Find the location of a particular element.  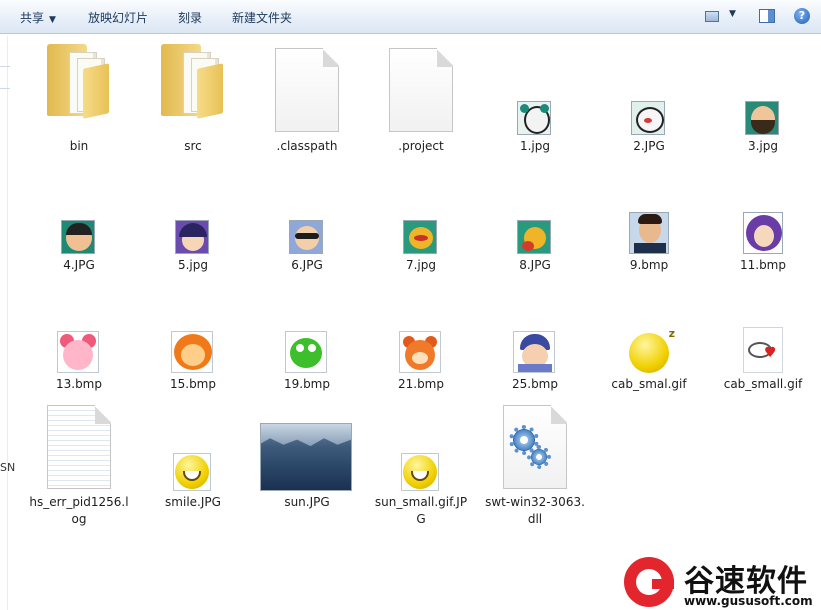

file-label: .classpath is located at coordinates (307, 146).